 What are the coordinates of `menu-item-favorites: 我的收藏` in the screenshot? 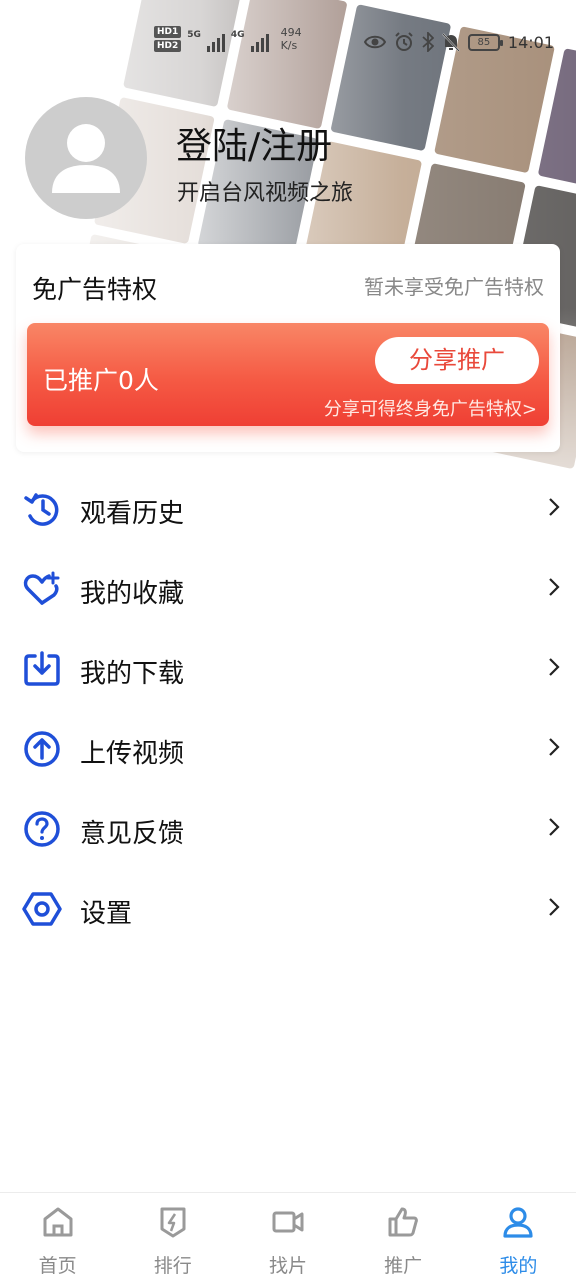 It's located at (288, 588).